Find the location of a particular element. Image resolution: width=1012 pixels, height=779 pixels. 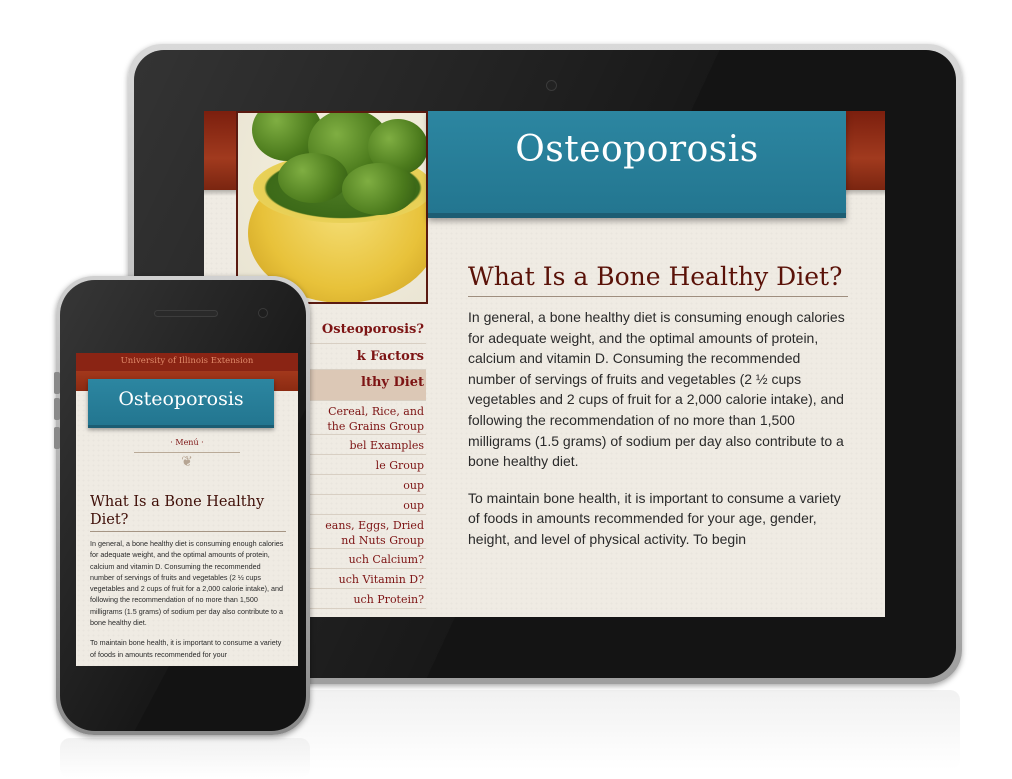

menu-toggle: · Menú · is located at coordinates (187, 442).